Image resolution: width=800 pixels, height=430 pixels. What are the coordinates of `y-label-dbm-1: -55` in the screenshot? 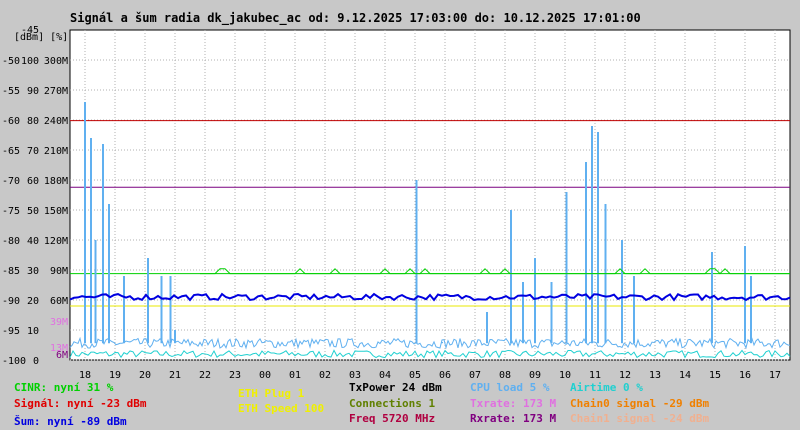 It's located at (11, 91).